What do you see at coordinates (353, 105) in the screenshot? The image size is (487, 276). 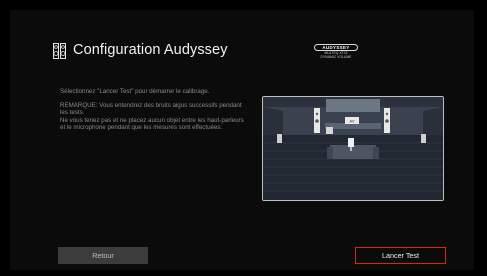 I see `tv-screen` at bounding box center [353, 105].